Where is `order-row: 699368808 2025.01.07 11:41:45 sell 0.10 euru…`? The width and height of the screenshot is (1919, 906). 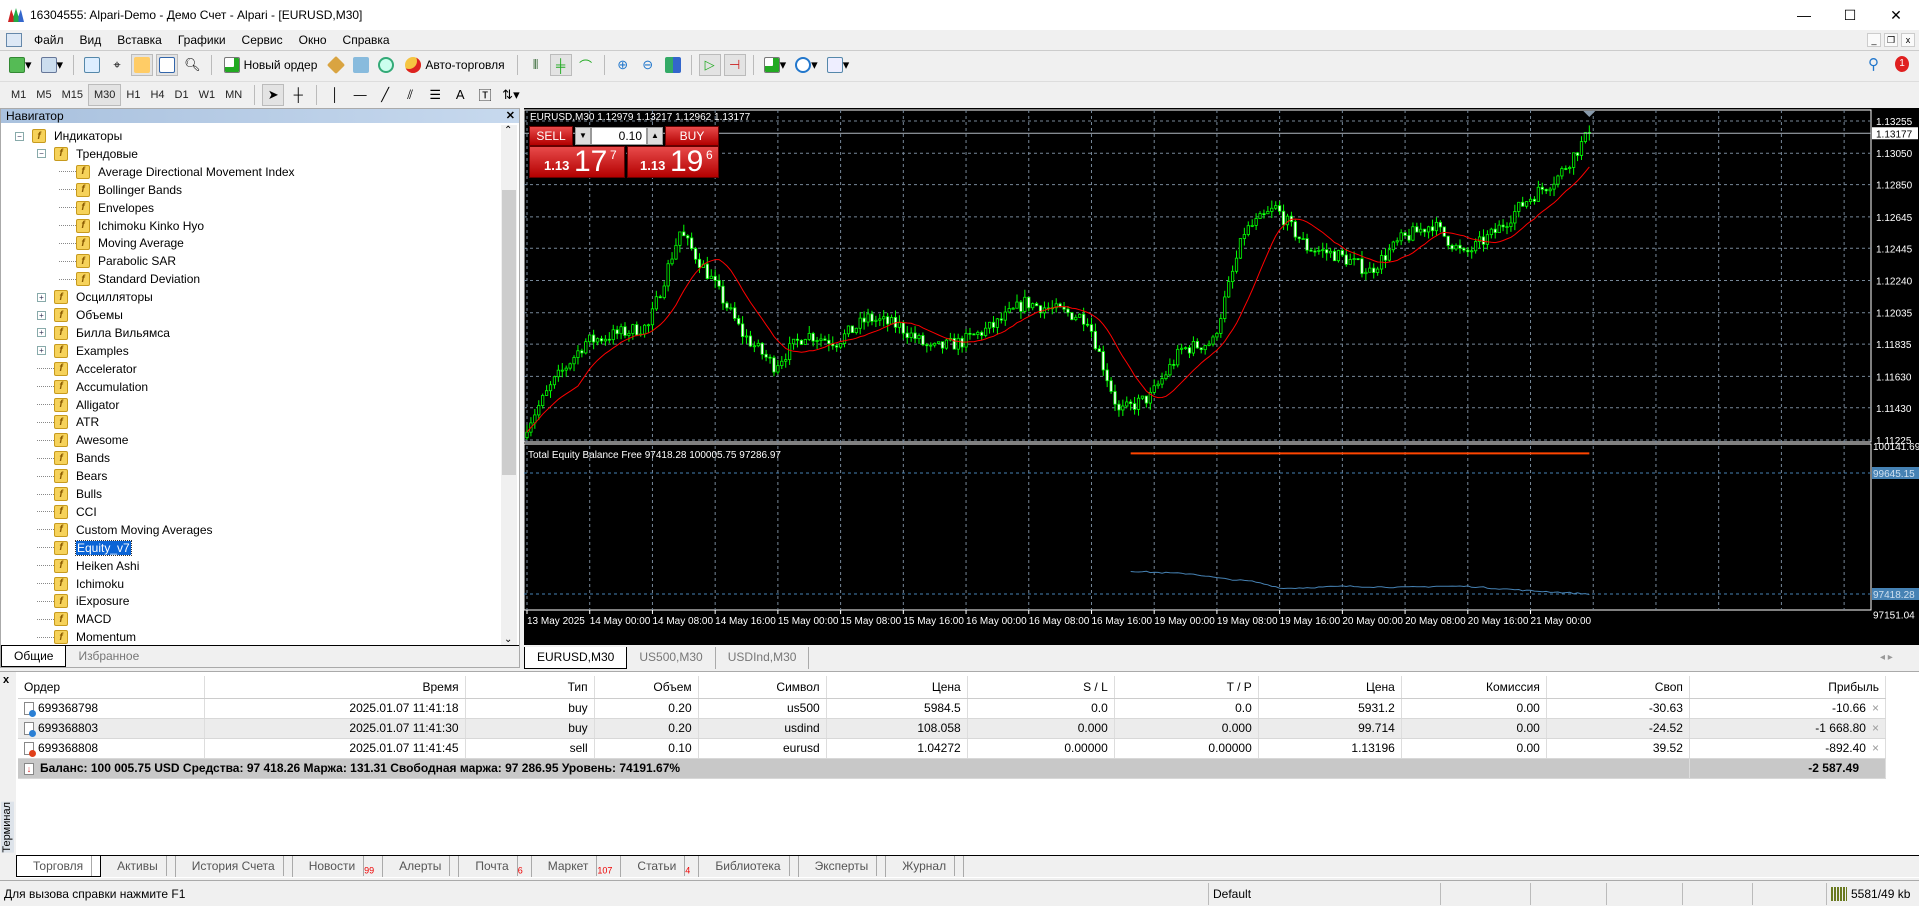 order-row: 699368808 2025.01.07 11:41:45 sell 0.10 euru… is located at coordinates (952, 748).